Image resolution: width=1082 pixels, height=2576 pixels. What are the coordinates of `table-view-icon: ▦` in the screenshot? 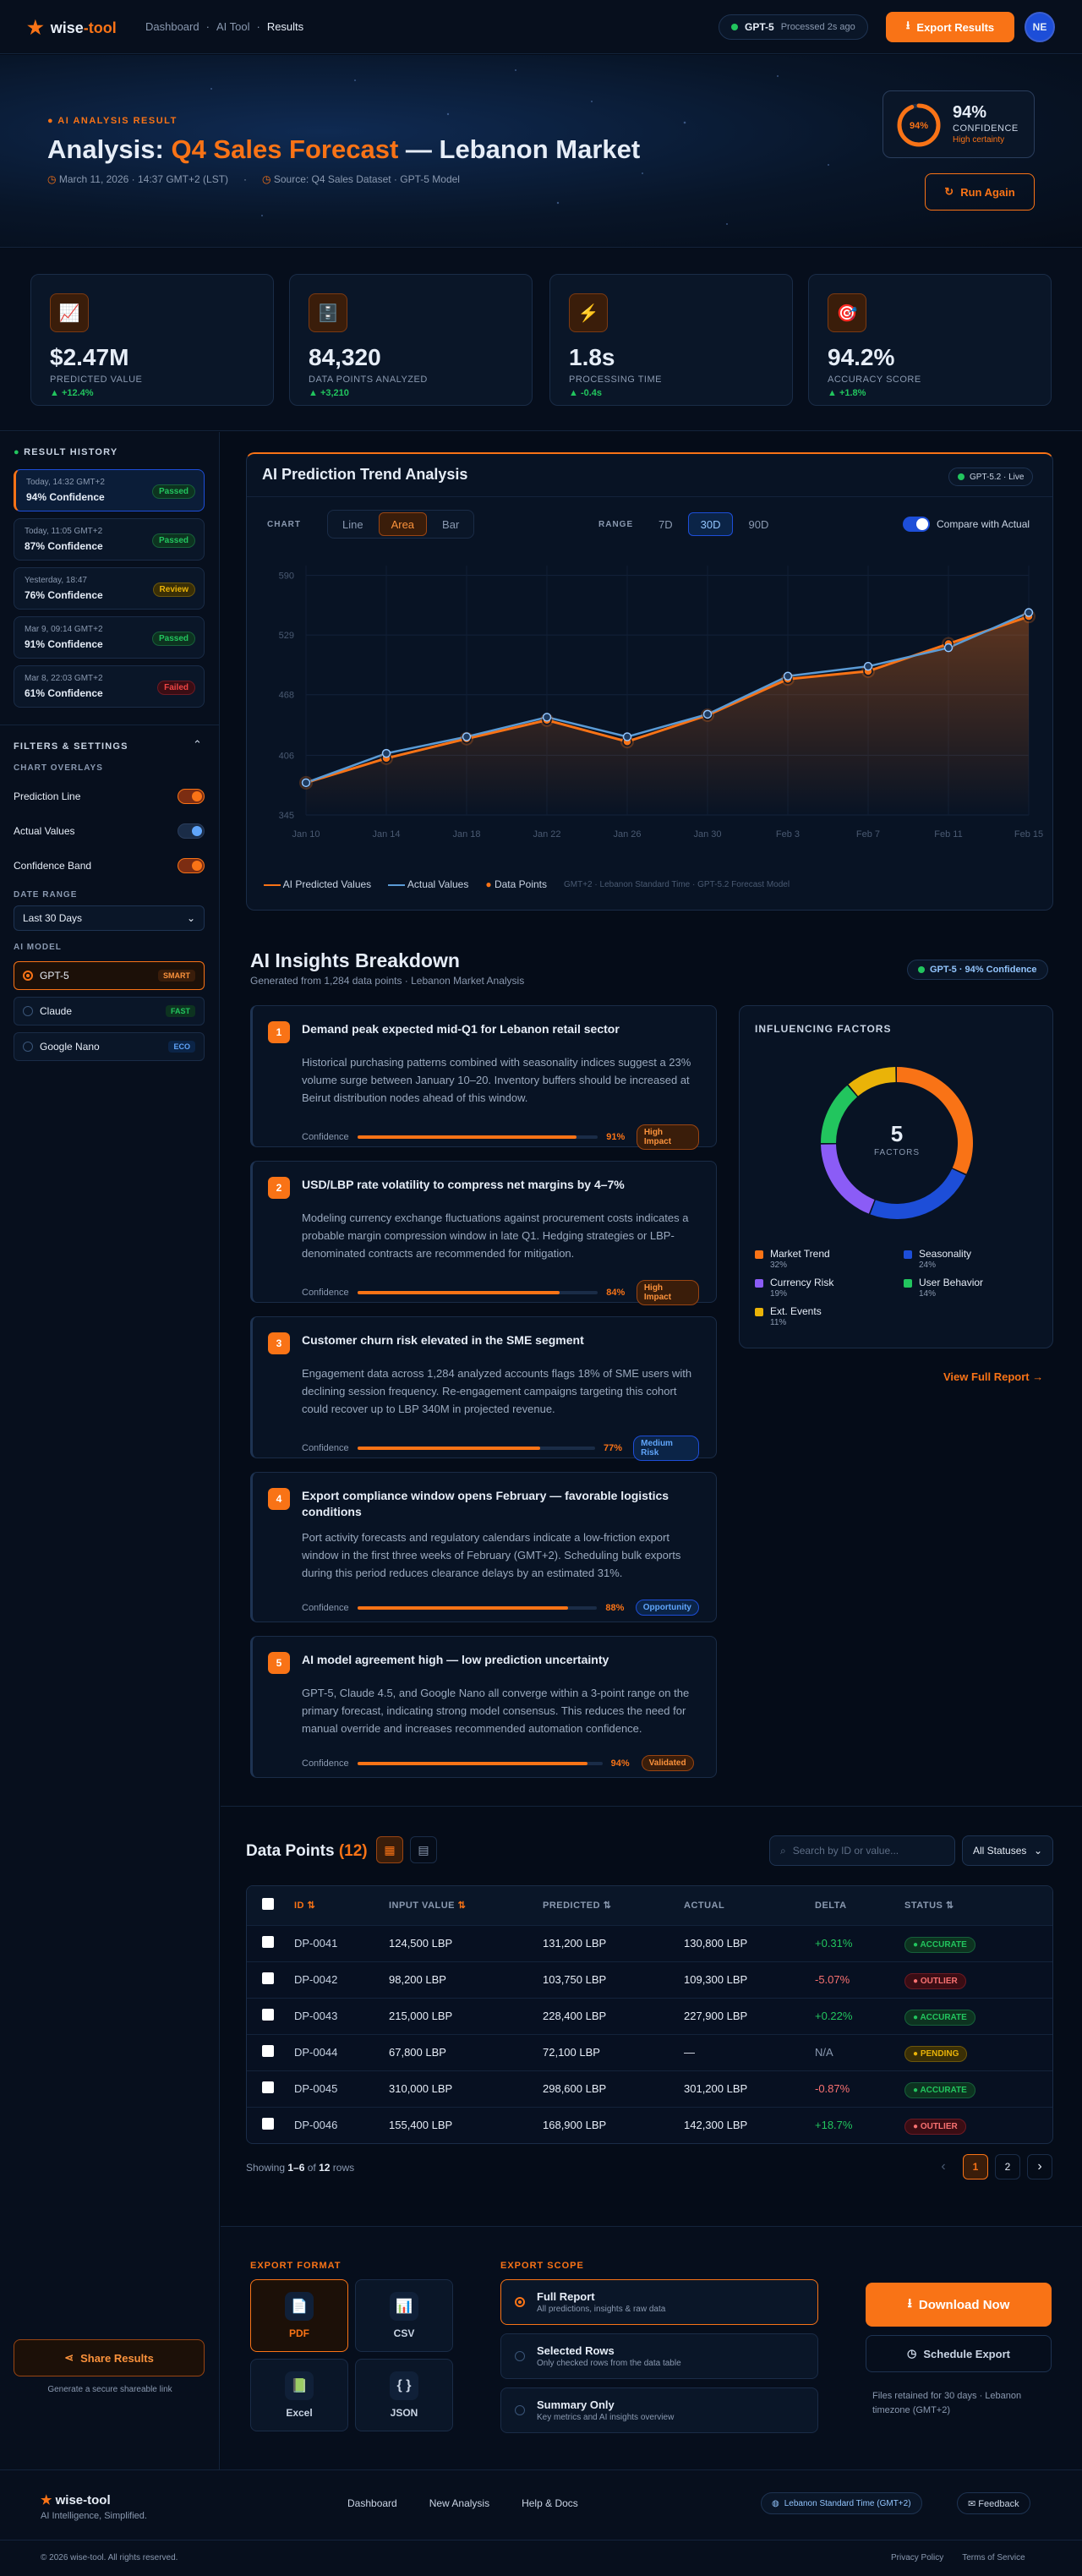 It's located at (390, 1850).